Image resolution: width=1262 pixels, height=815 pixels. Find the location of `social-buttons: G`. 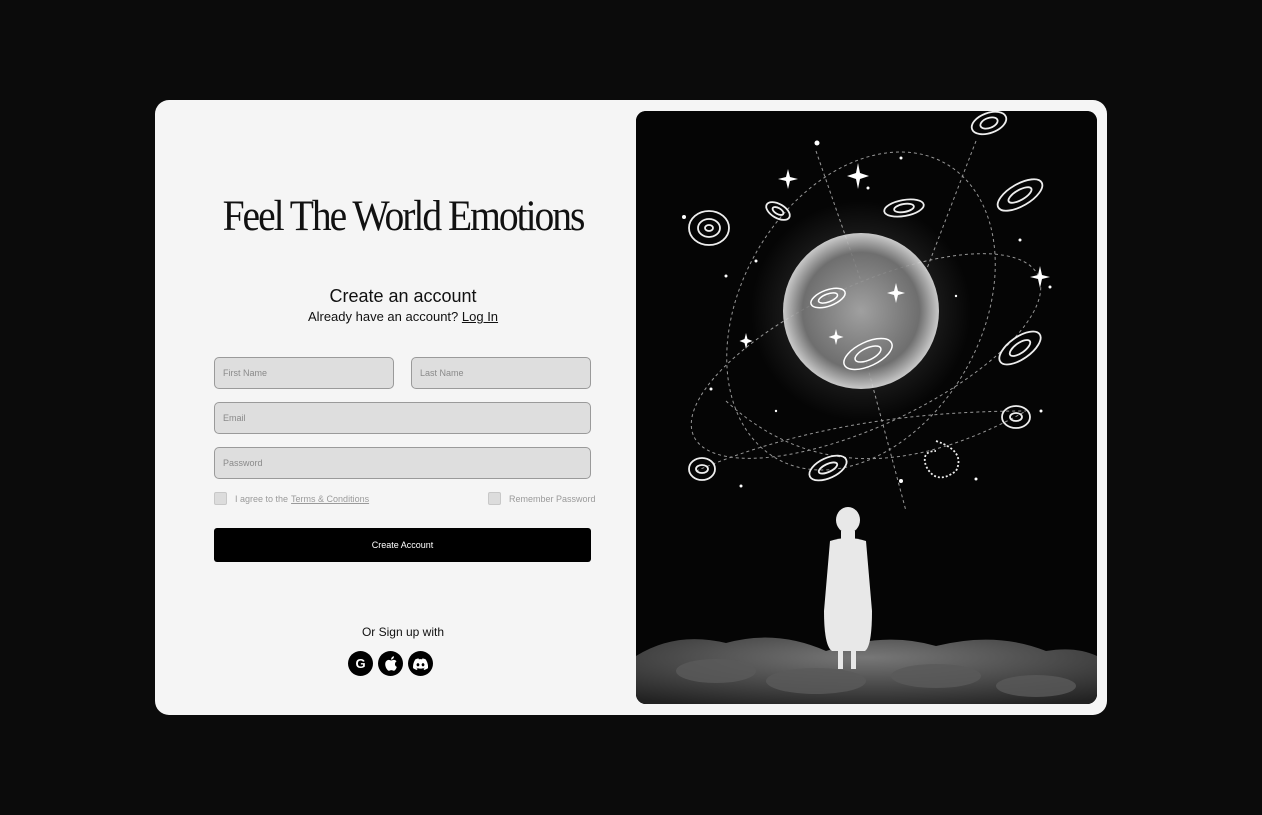

social-buttons: G is located at coordinates (390, 663).